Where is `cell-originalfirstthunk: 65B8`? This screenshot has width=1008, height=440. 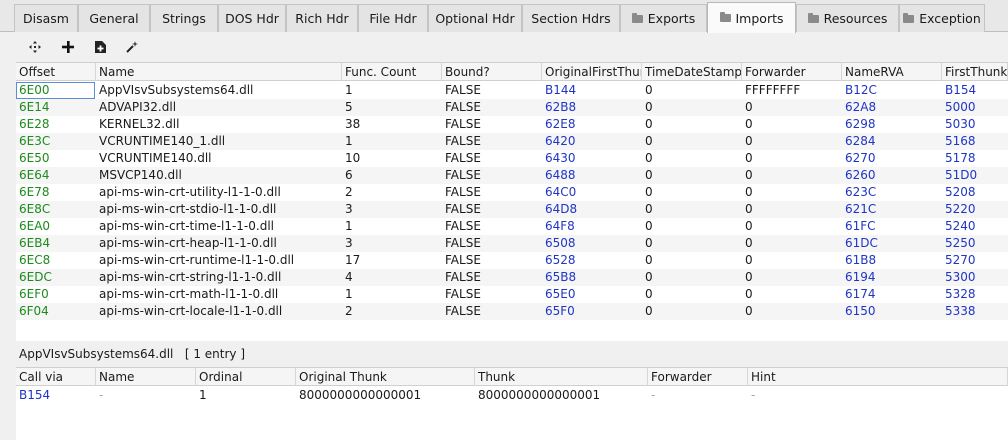 cell-originalfirstthunk: 65B8 is located at coordinates (561, 277).